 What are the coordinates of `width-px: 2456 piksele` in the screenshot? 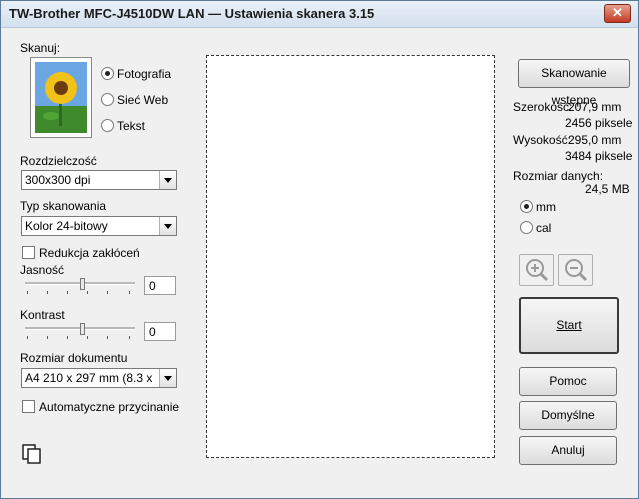 It's located at (599, 123).